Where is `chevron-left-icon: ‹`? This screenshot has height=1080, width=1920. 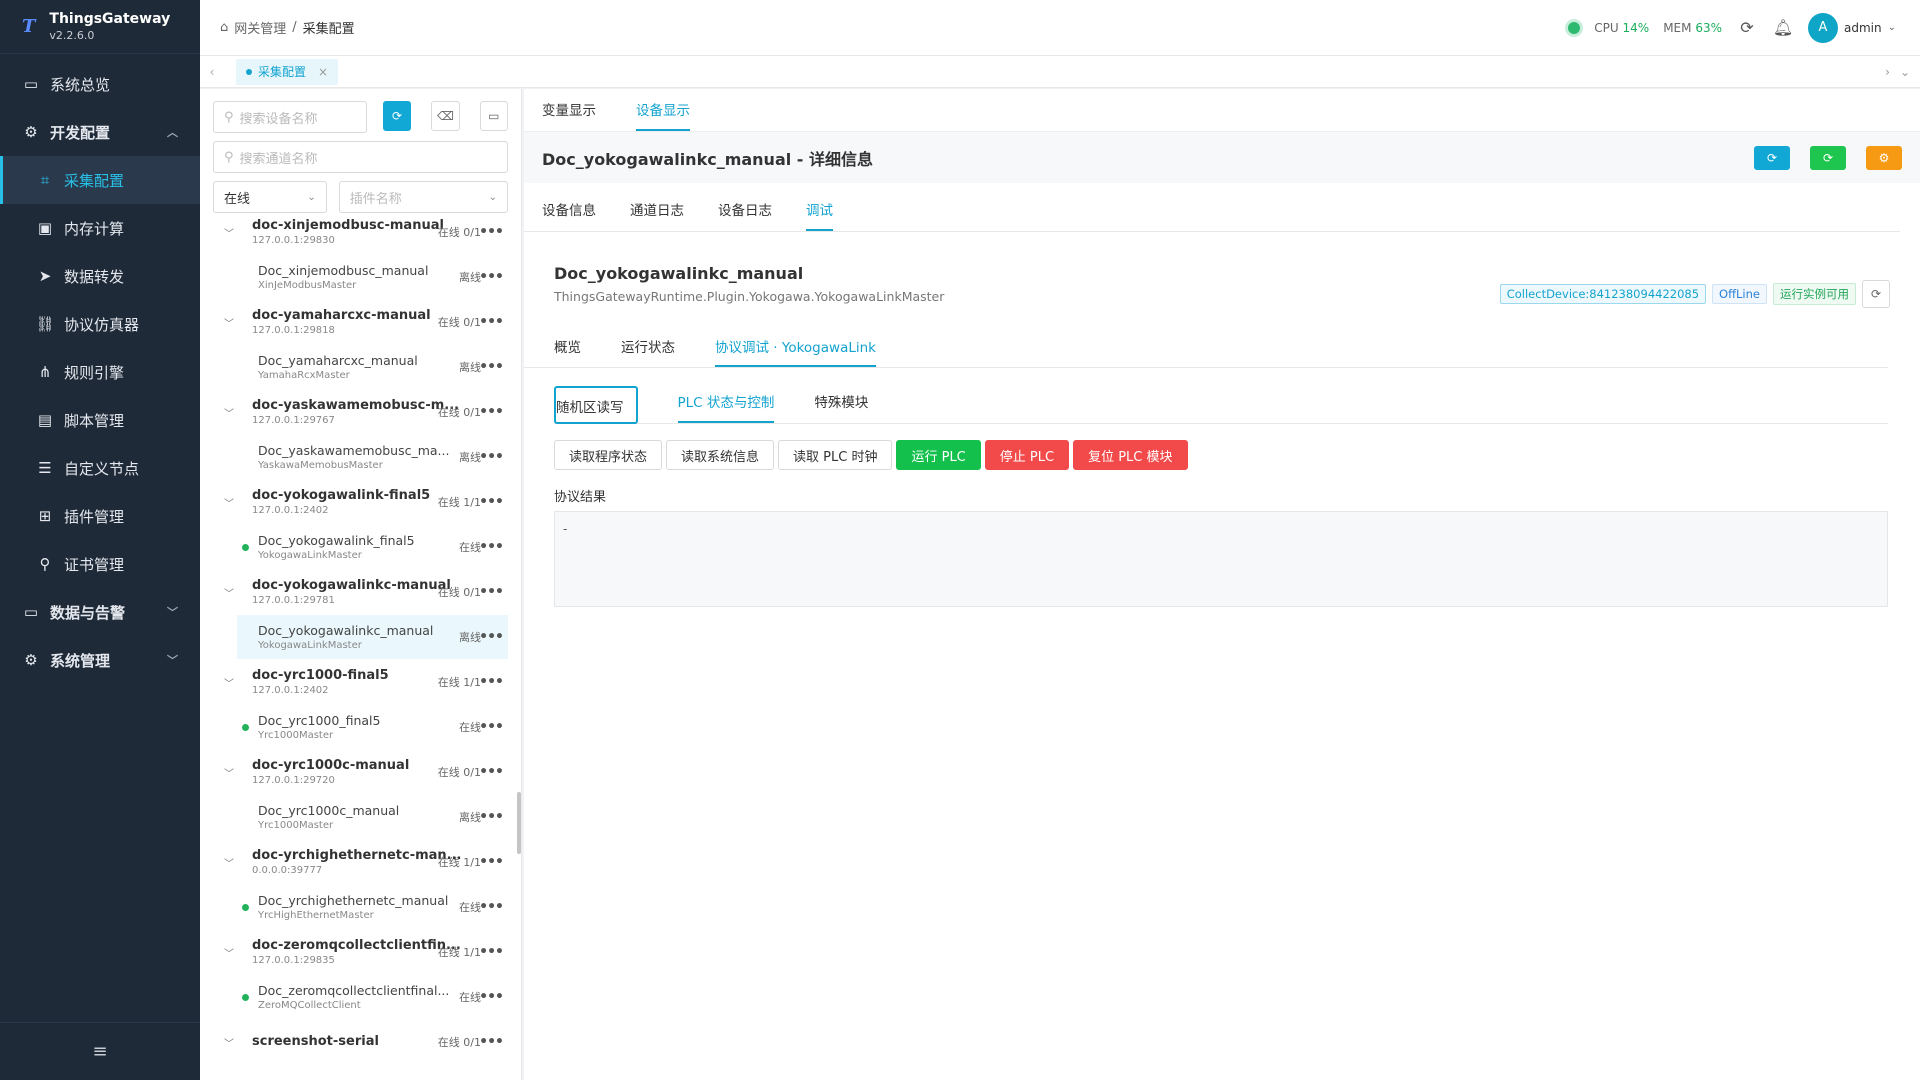
chevron-left-icon: ‹ is located at coordinates (212, 72).